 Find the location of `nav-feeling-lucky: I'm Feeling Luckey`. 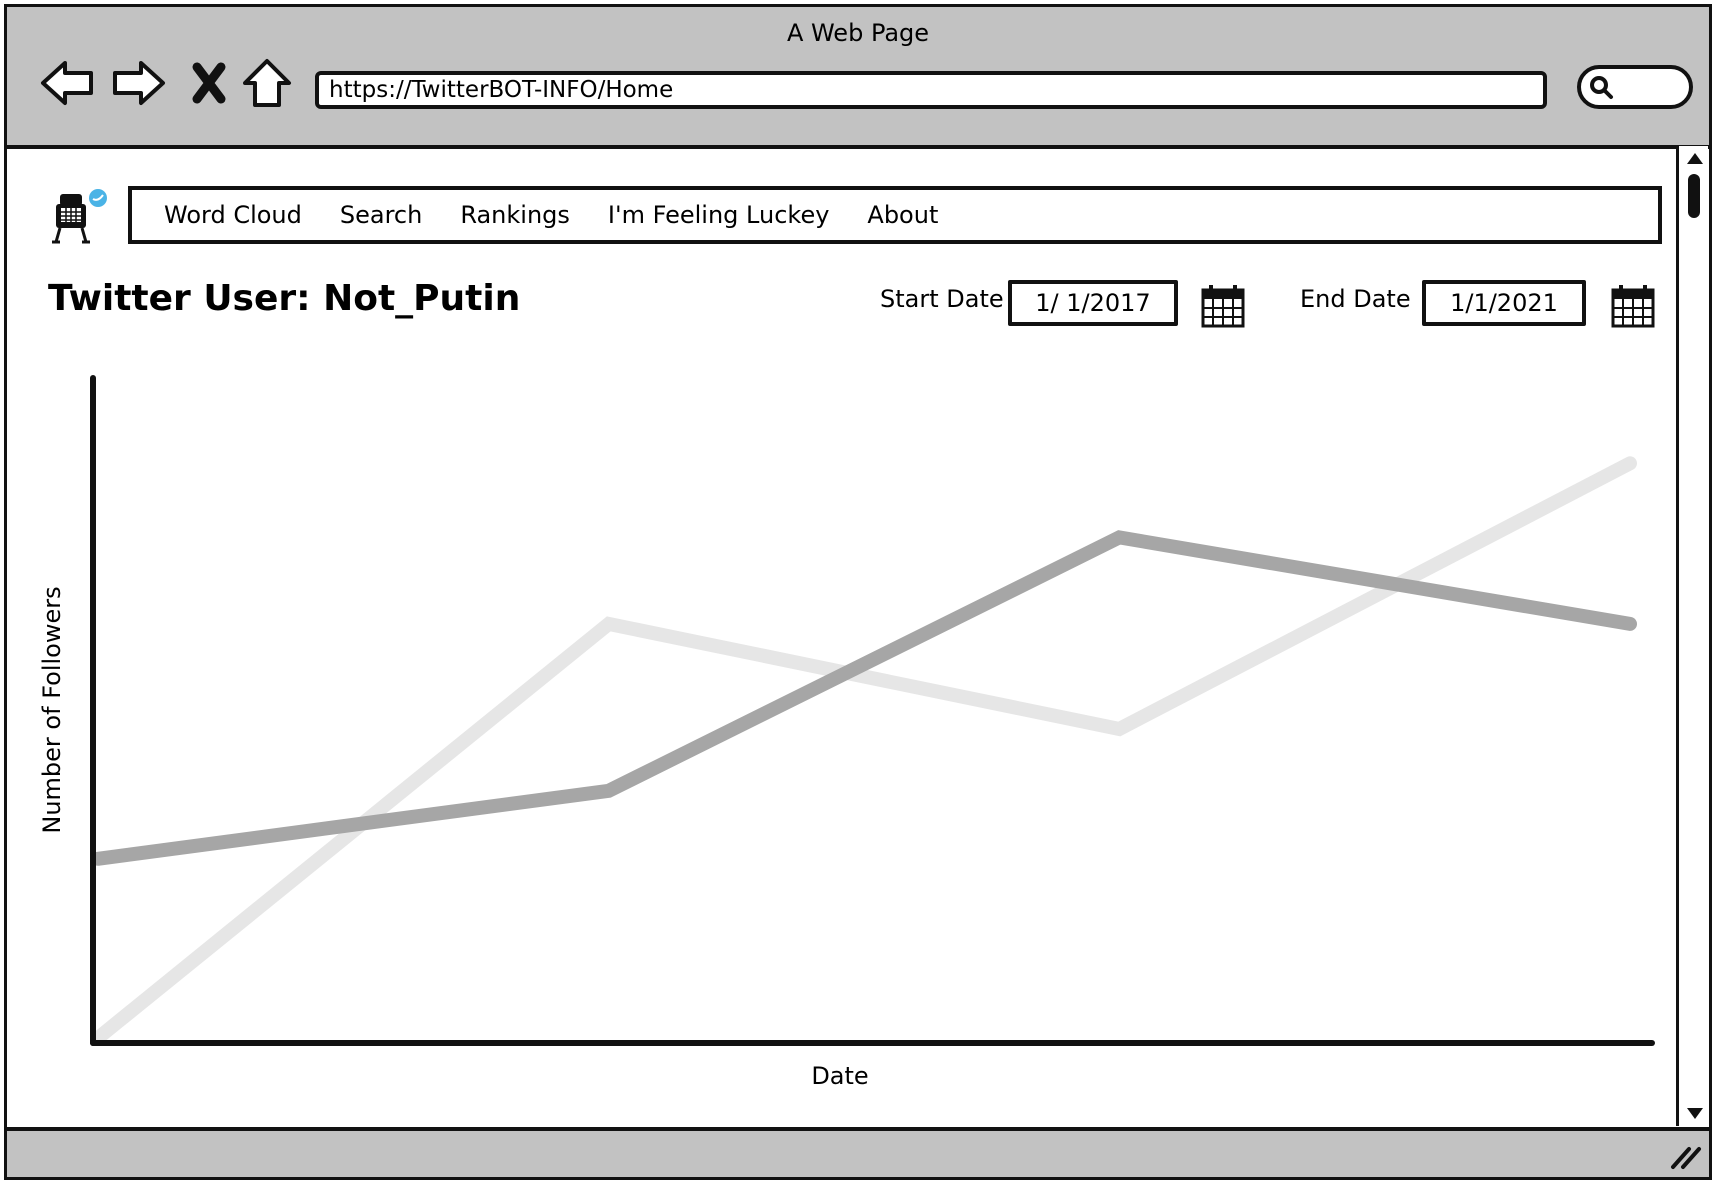

nav-feeling-lucky: I'm Feeling Luckey is located at coordinates (718, 215).